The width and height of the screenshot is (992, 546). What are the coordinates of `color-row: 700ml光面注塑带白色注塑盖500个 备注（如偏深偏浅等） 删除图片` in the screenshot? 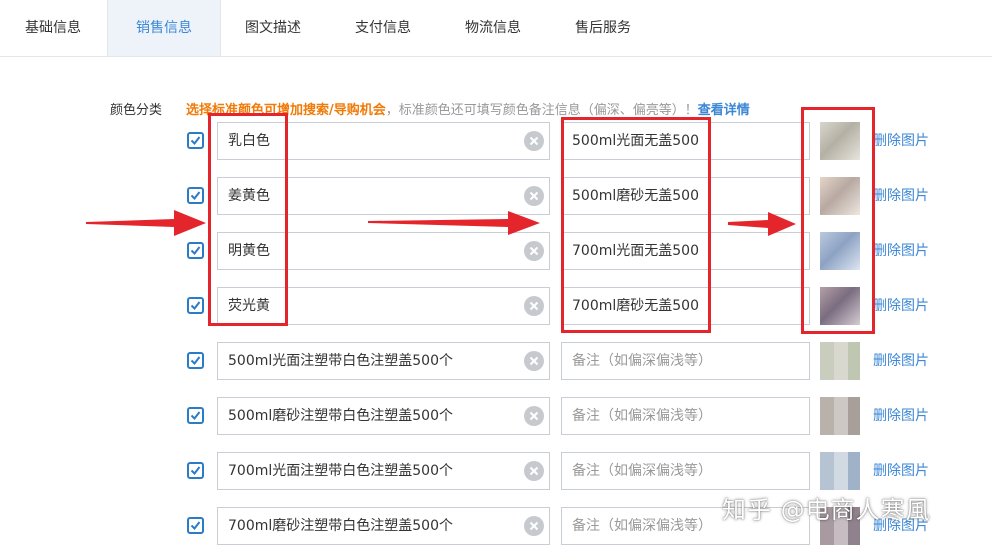 It's located at (496, 471).